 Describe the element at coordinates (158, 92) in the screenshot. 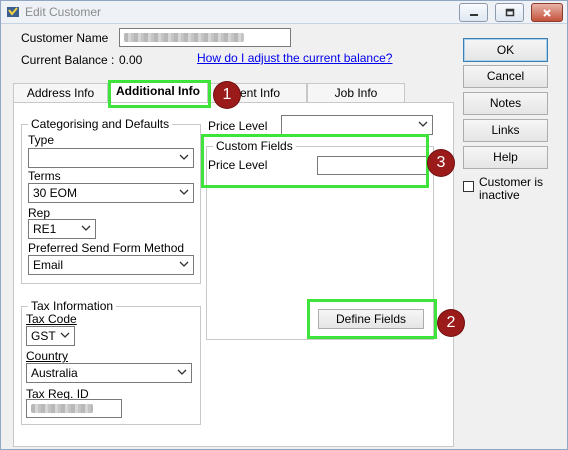

I see `tab-additional-info: Additional Info` at that location.